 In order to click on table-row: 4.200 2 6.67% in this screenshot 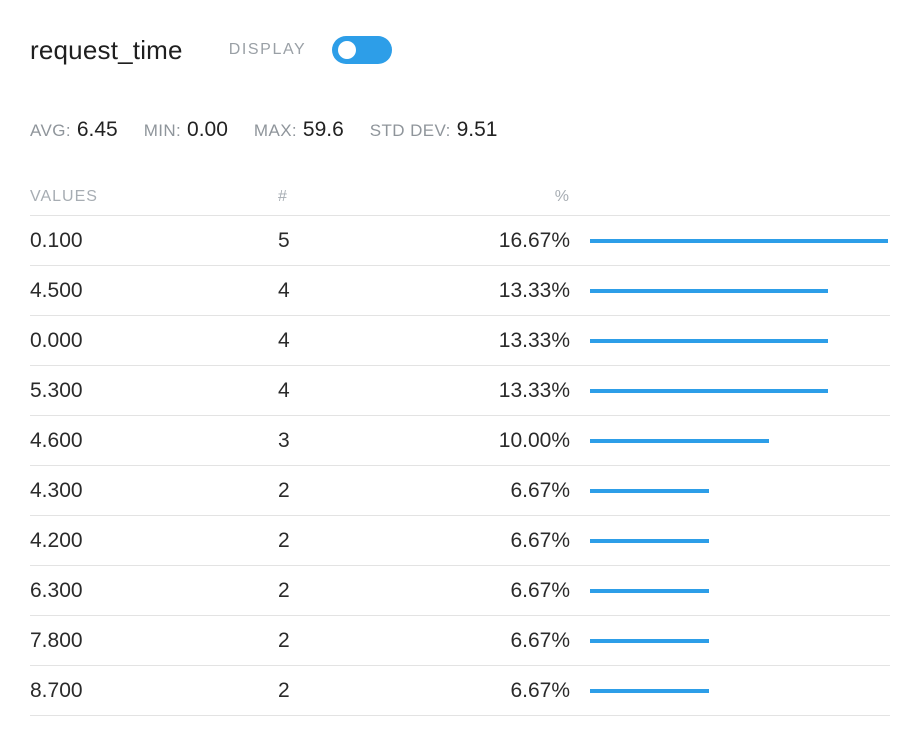, I will do `click(460, 541)`.